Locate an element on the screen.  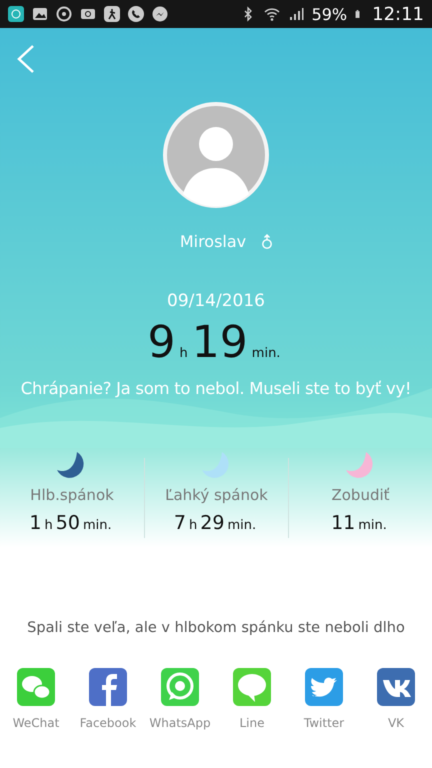
sleep-advice: Spali ste veľa, ale v hlbokom spánku ste neboli dlho is located at coordinates (216, 628).